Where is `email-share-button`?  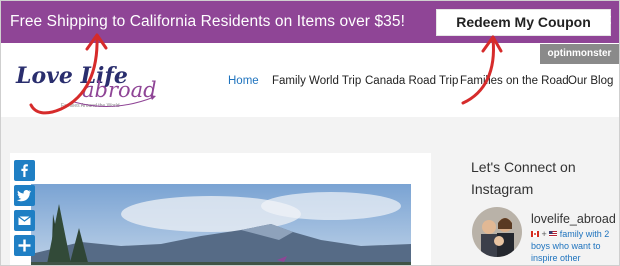 email-share-button is located at coordinates (24, 220).